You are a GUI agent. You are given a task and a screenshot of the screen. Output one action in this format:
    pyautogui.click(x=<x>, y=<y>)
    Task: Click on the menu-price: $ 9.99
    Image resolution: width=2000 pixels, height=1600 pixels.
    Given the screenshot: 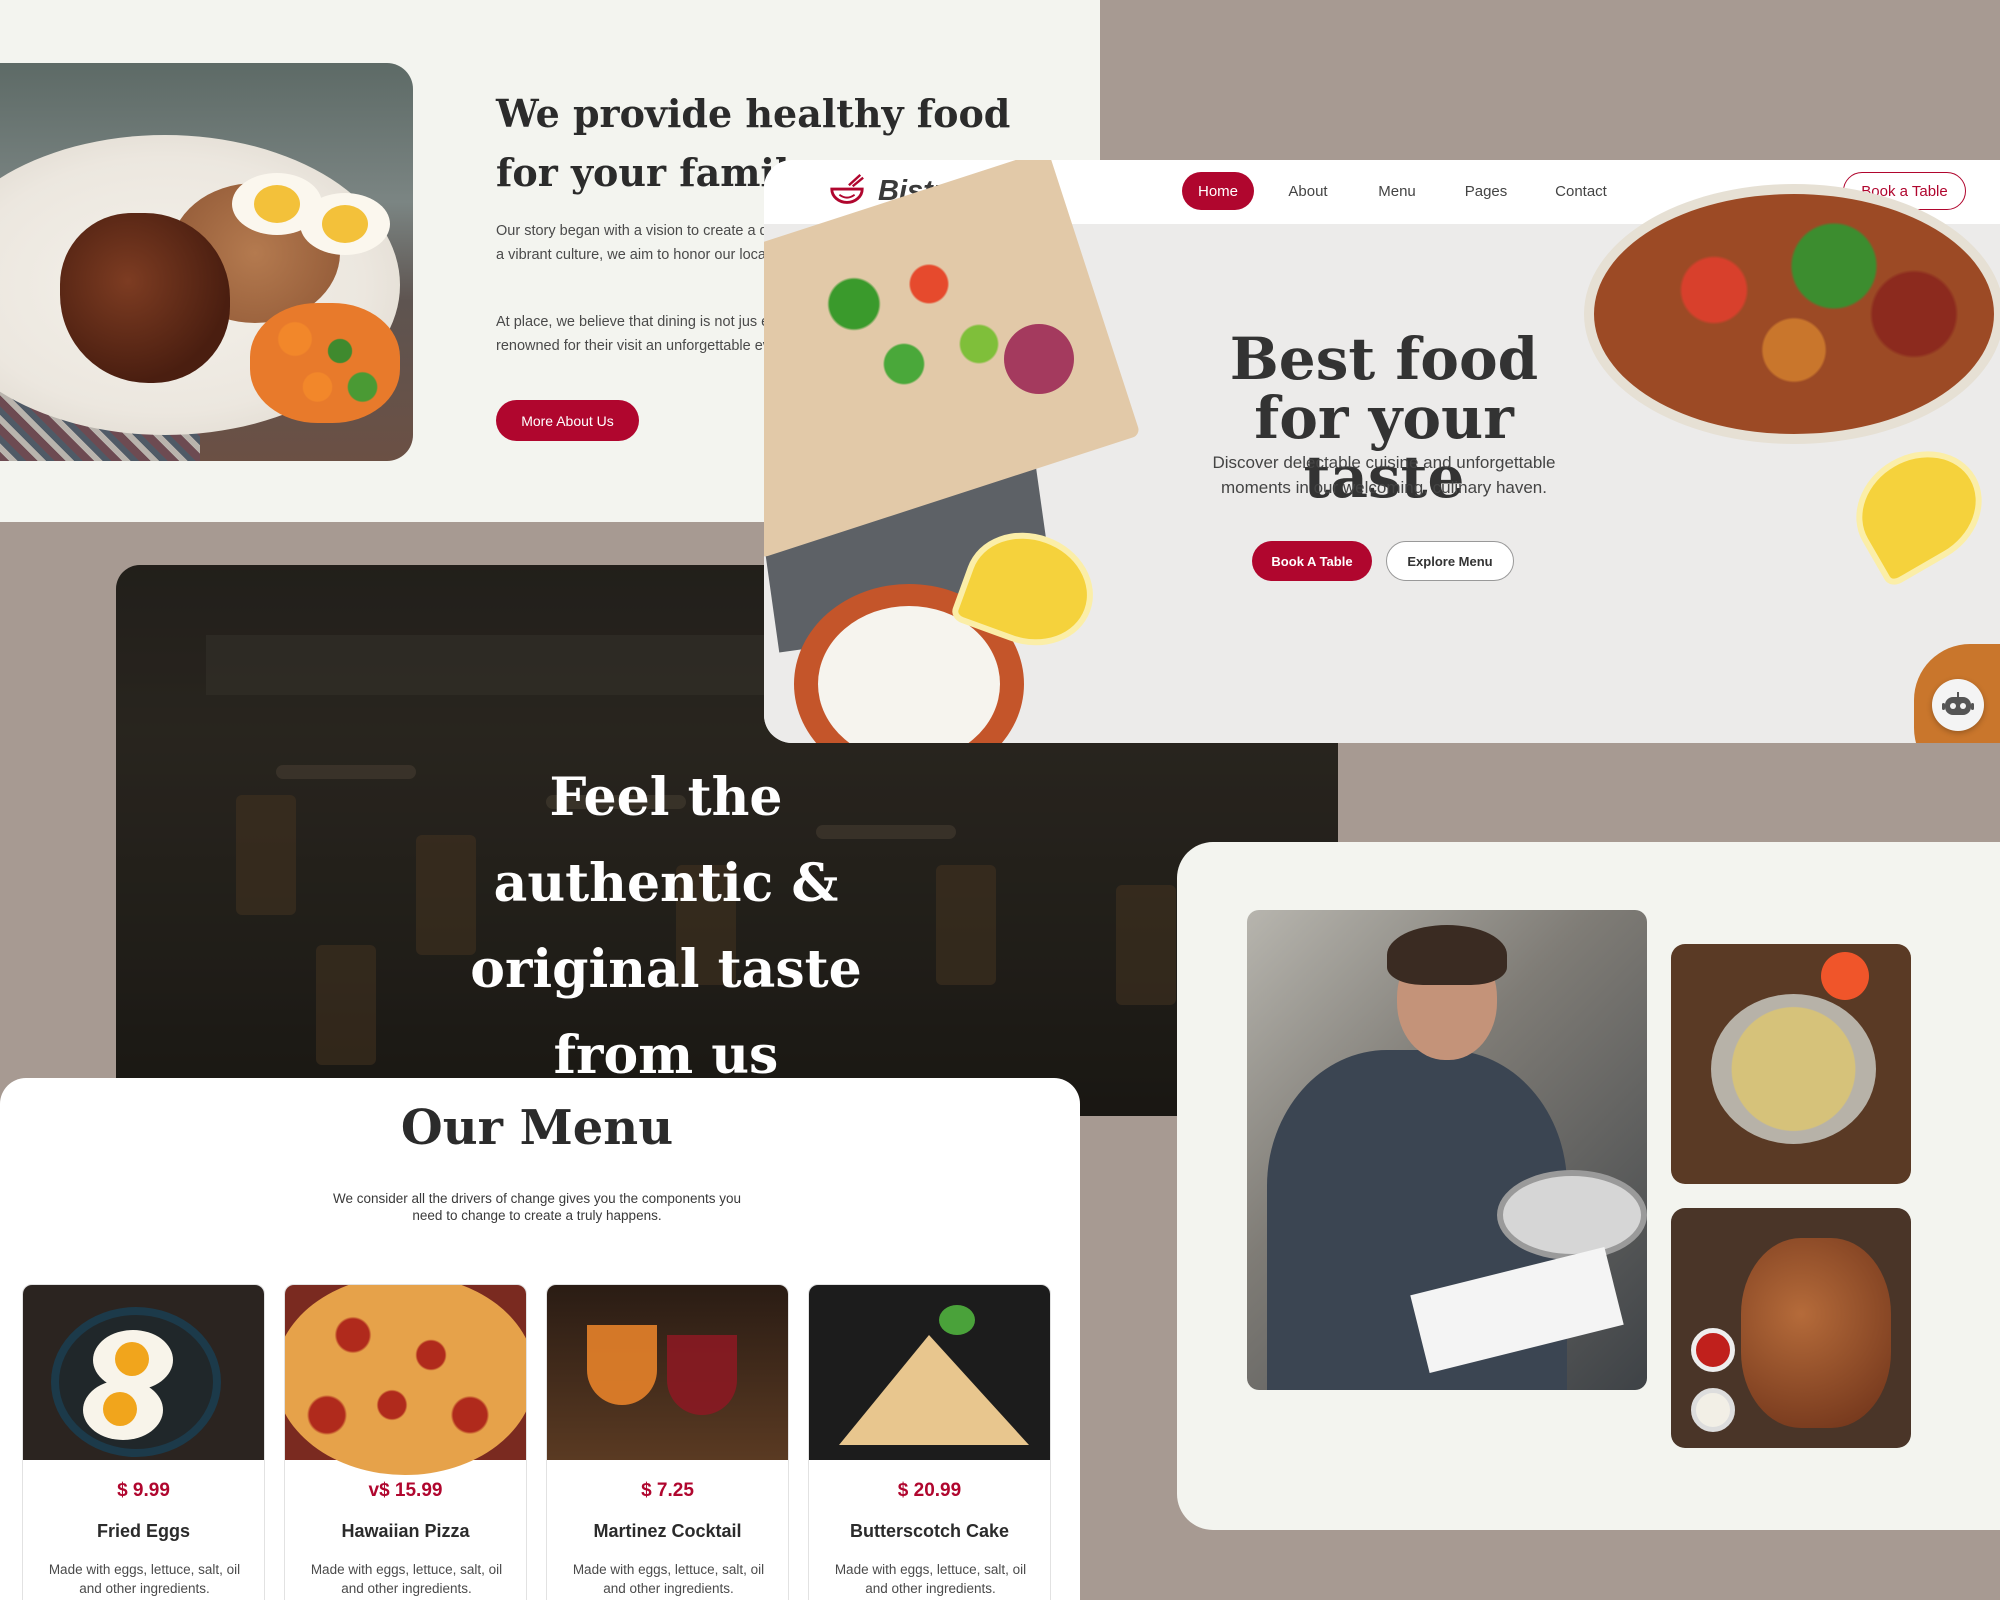 What is the action you would take?
    pyautogui.click(x=143, y=1490)
    